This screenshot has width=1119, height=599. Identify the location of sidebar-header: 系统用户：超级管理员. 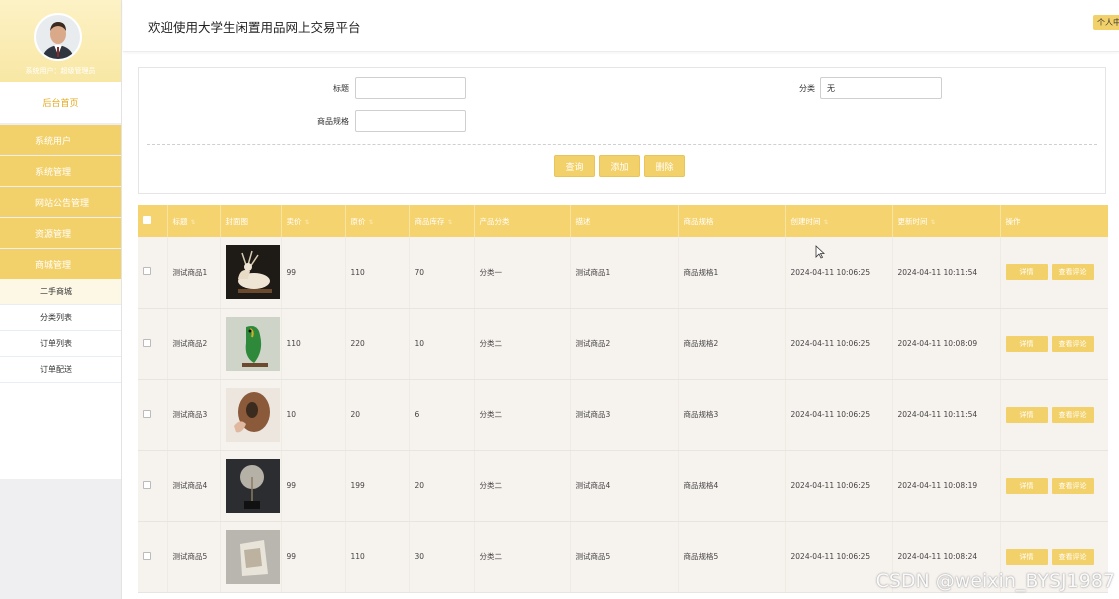
(60, 41).